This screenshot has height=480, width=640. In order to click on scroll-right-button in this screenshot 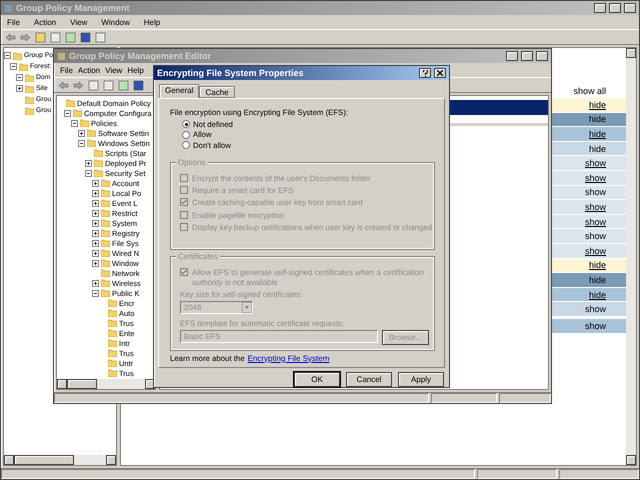, I will do `click(111, 460)`.